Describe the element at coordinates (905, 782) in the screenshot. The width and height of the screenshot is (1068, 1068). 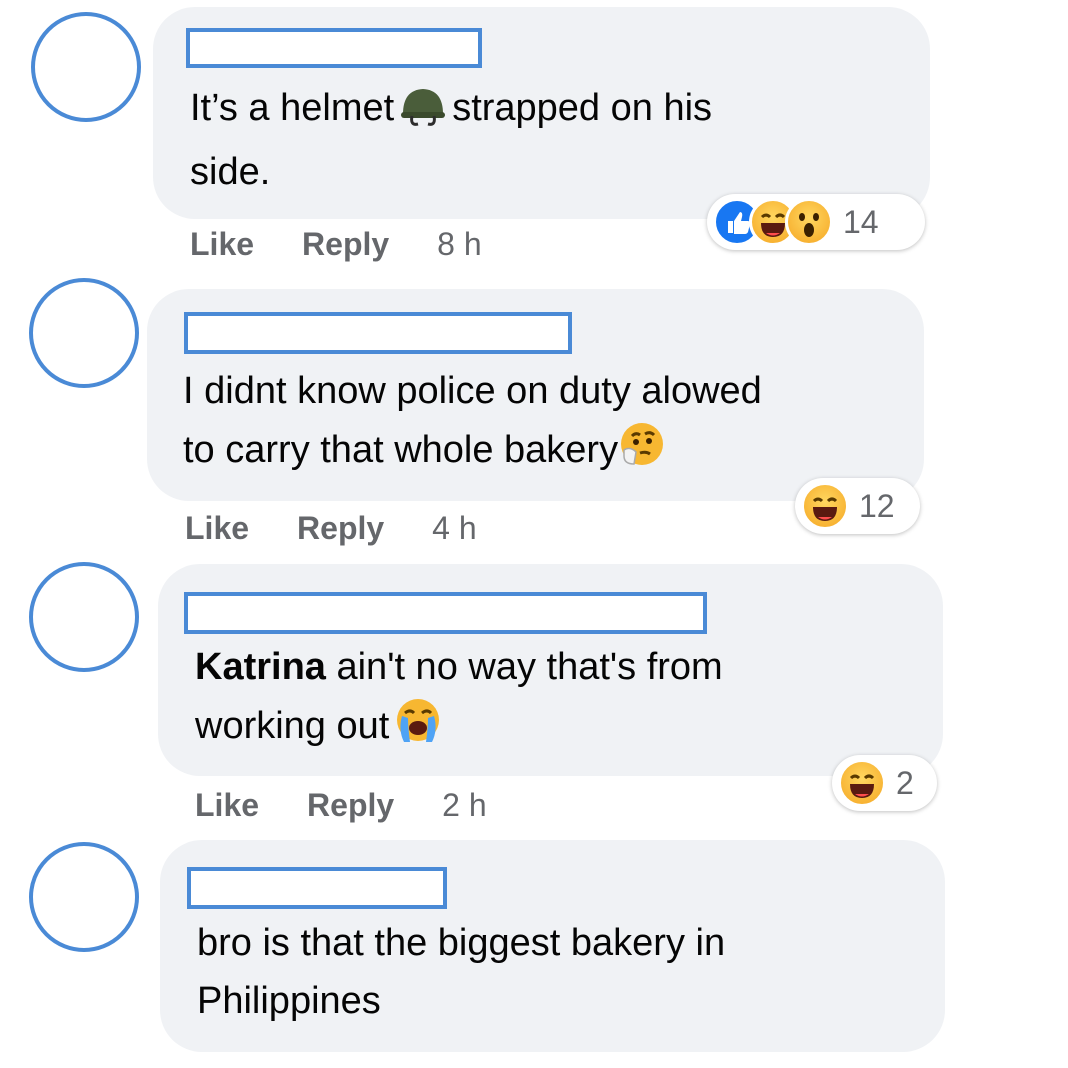
I see `reaction-count: 2` at that location.